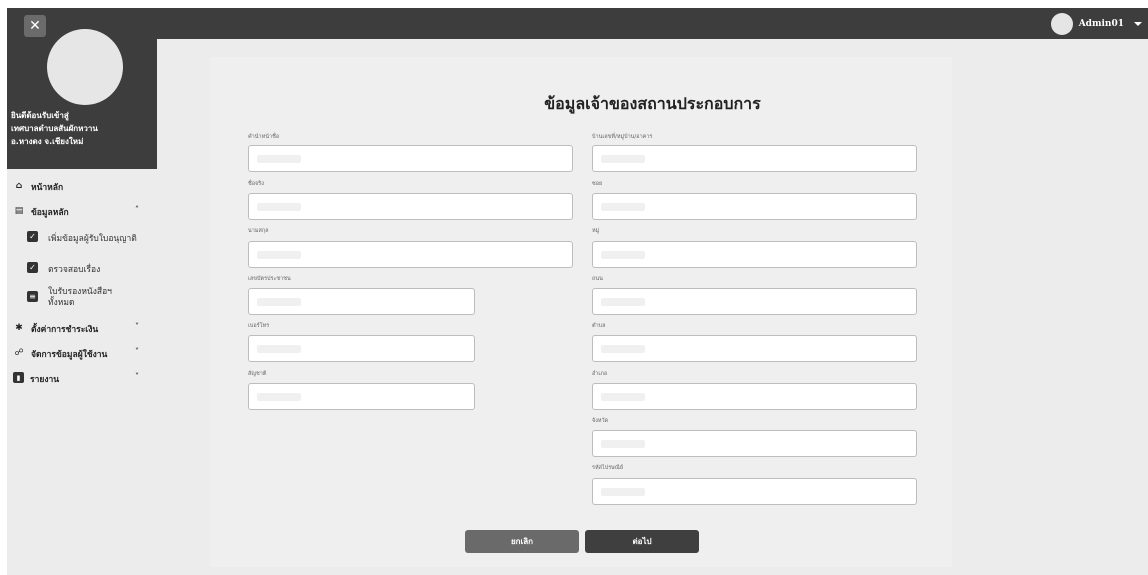 This screenshot has width=1148, height=575. Describe the element at coordinates (410, 158) in the screenshot. I see `title-prefix-field` at that location.